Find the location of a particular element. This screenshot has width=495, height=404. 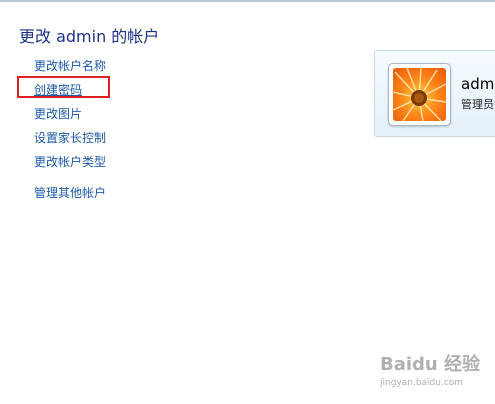

baidu-watermark: Baidu 经验 jingyan.baidu.com is located at coordinates (432, 374).